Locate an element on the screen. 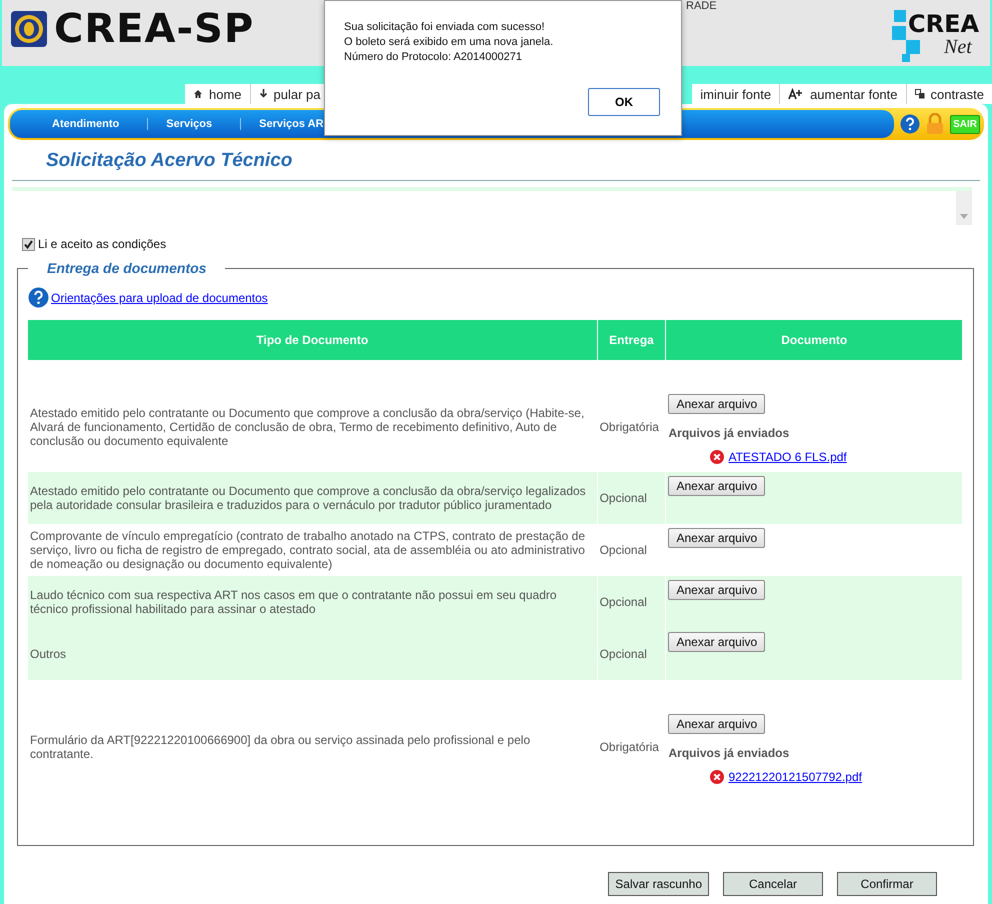  column-header: Entrega is located at coordinates (631, 340).